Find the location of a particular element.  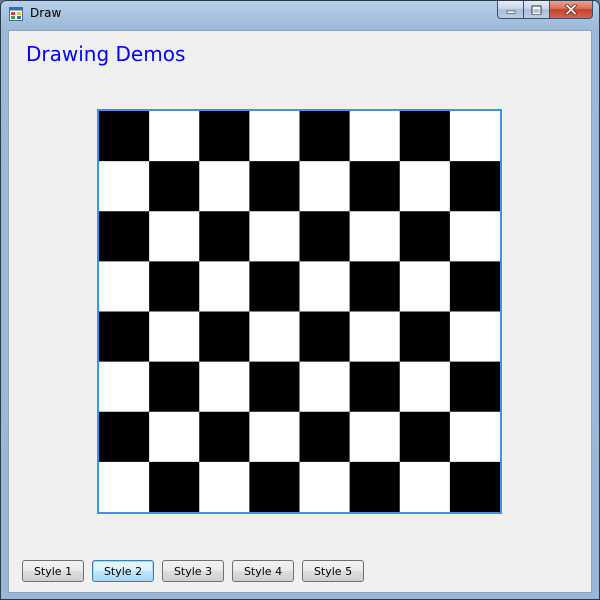

window-title: Draw is located at coordinates (46, 13).